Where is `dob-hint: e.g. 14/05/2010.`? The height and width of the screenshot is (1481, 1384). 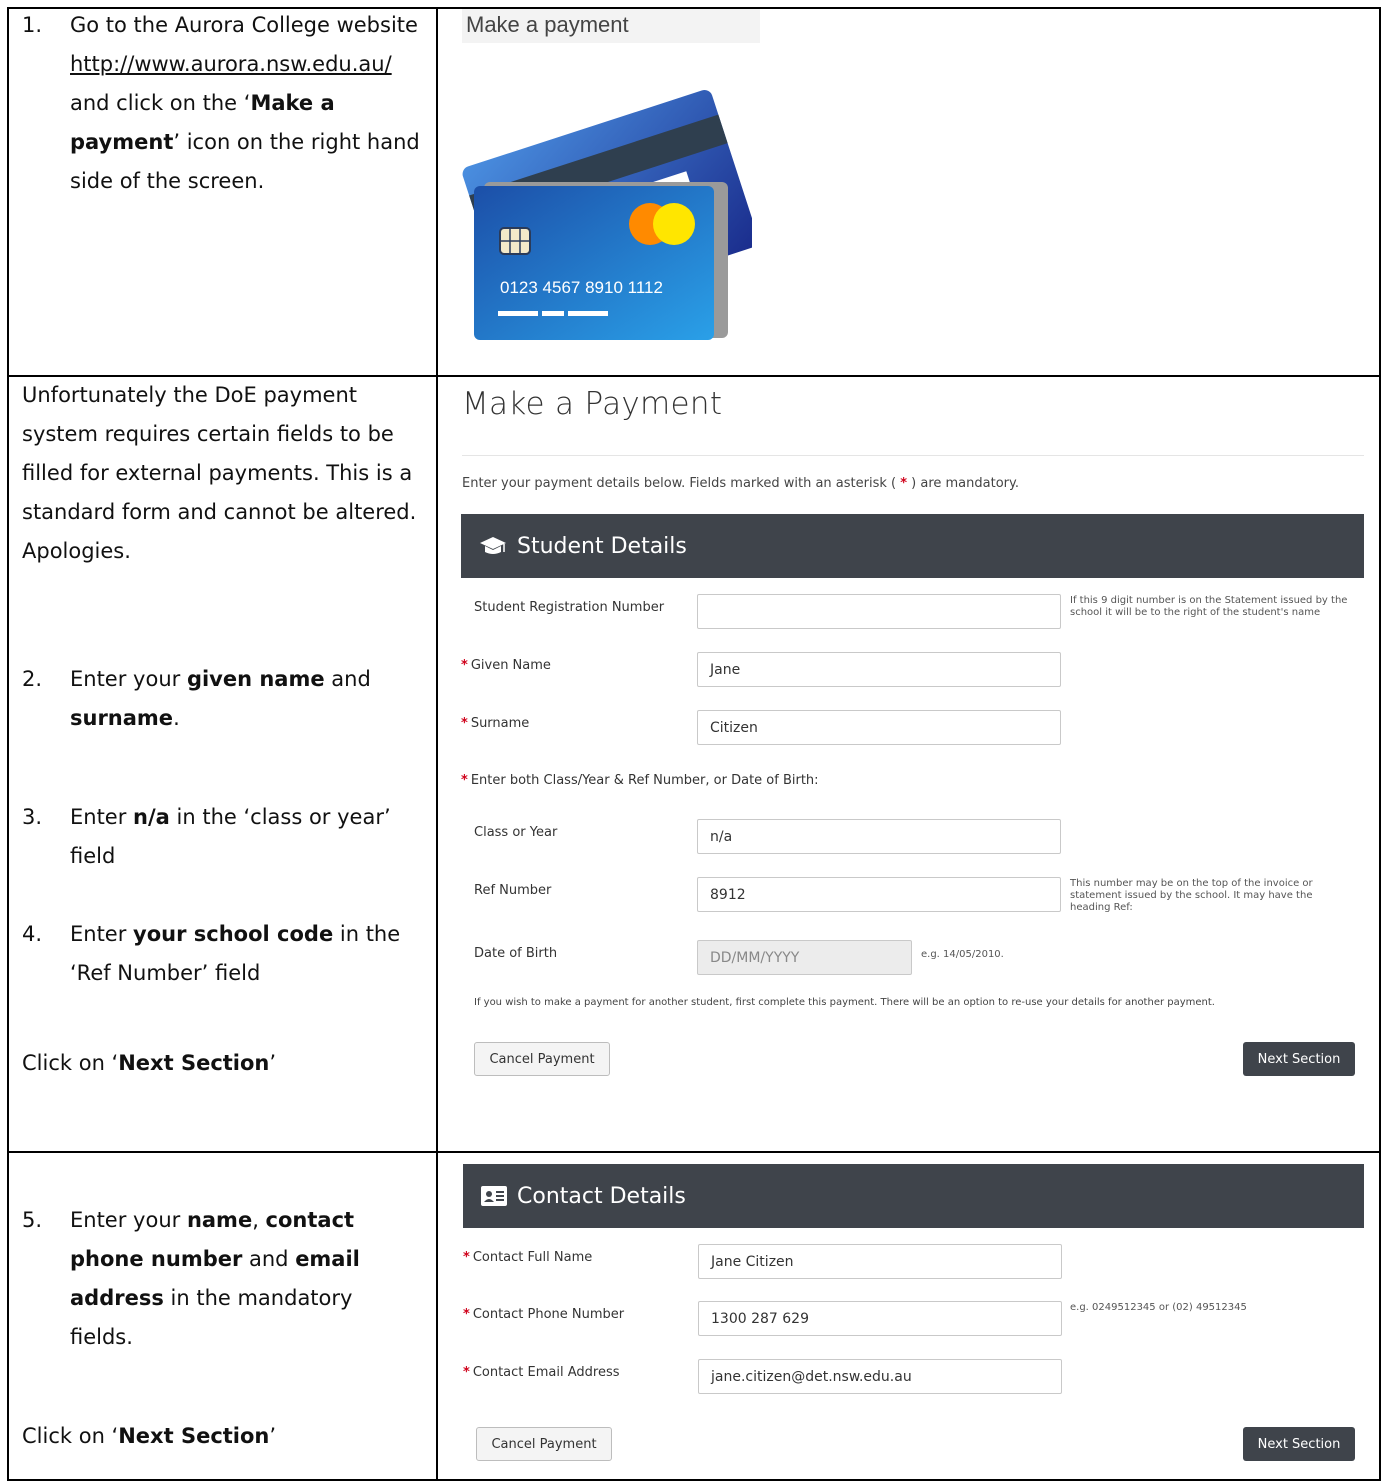 dob-hint: e.g. 14/05/2010. is located at coordinates (962, 954).